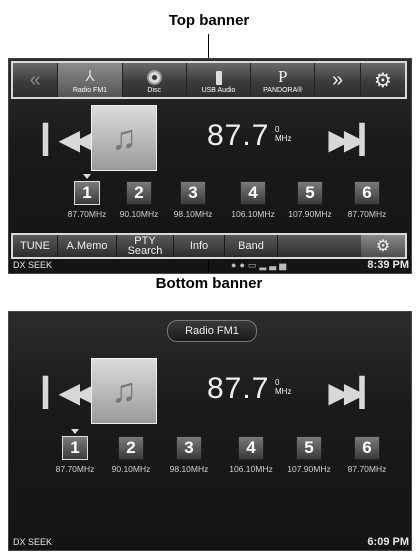  What do you see at coordinates (210, 542) in the screenshot?
I see `status-bar: DX SEEK 6:09 PM` at bounding box center [210, 542].